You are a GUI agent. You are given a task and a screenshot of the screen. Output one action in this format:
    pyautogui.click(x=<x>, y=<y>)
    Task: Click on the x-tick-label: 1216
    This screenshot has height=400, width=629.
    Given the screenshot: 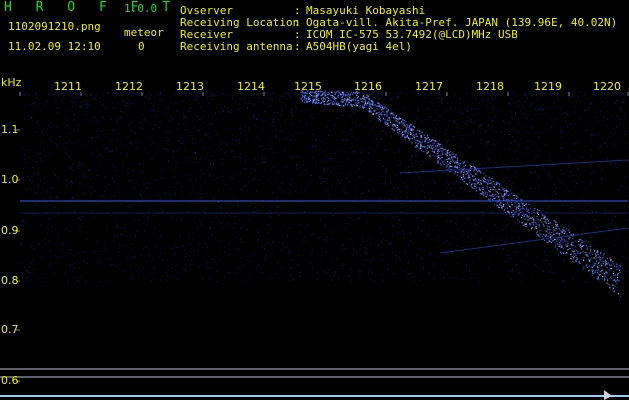 What is the action you would take?
    pyautogui.click(x=368, y=86)
    